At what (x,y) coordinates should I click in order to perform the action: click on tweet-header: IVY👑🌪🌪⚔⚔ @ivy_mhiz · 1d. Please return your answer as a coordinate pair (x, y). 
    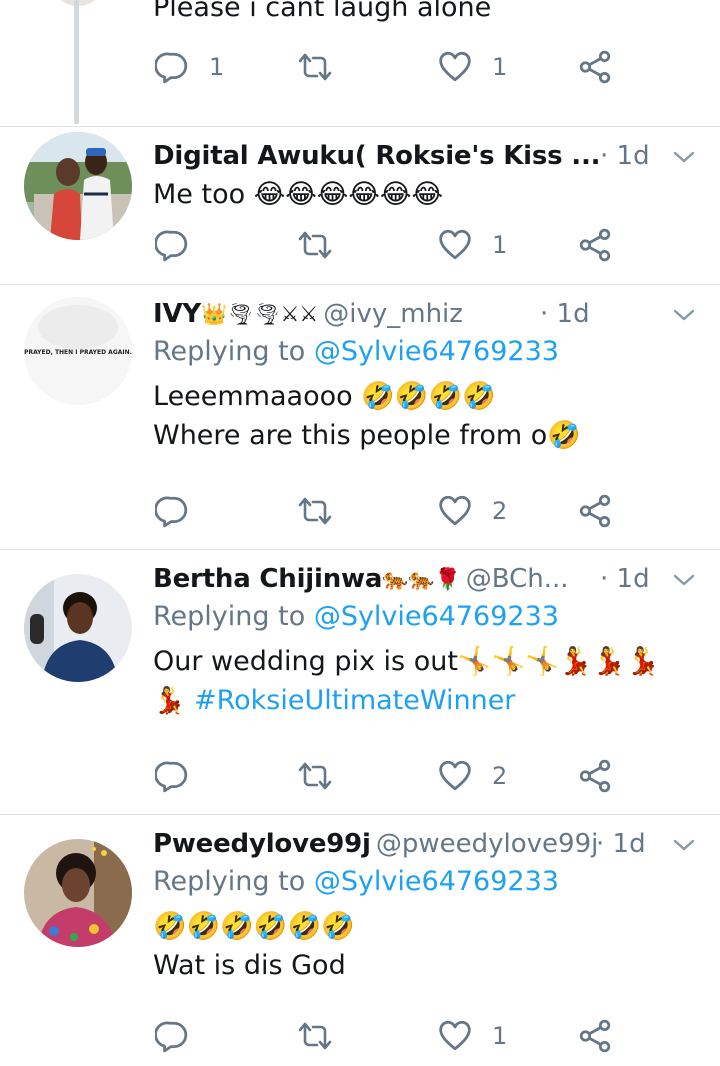
    Looking at the image, I should click on (436, 314).